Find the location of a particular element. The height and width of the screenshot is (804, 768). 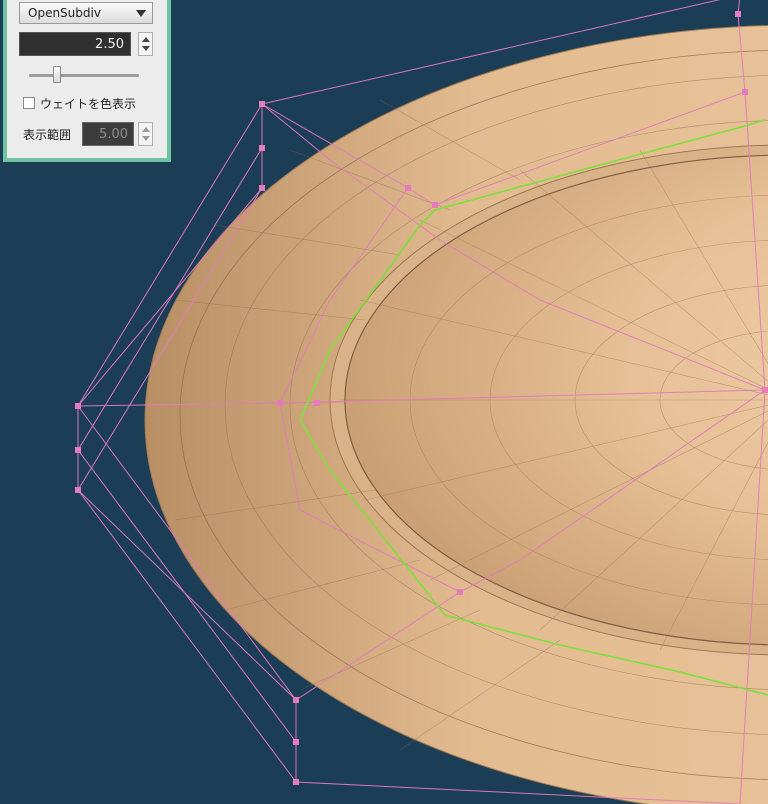

chevron-down-icon is located at coordinates (141, 13).